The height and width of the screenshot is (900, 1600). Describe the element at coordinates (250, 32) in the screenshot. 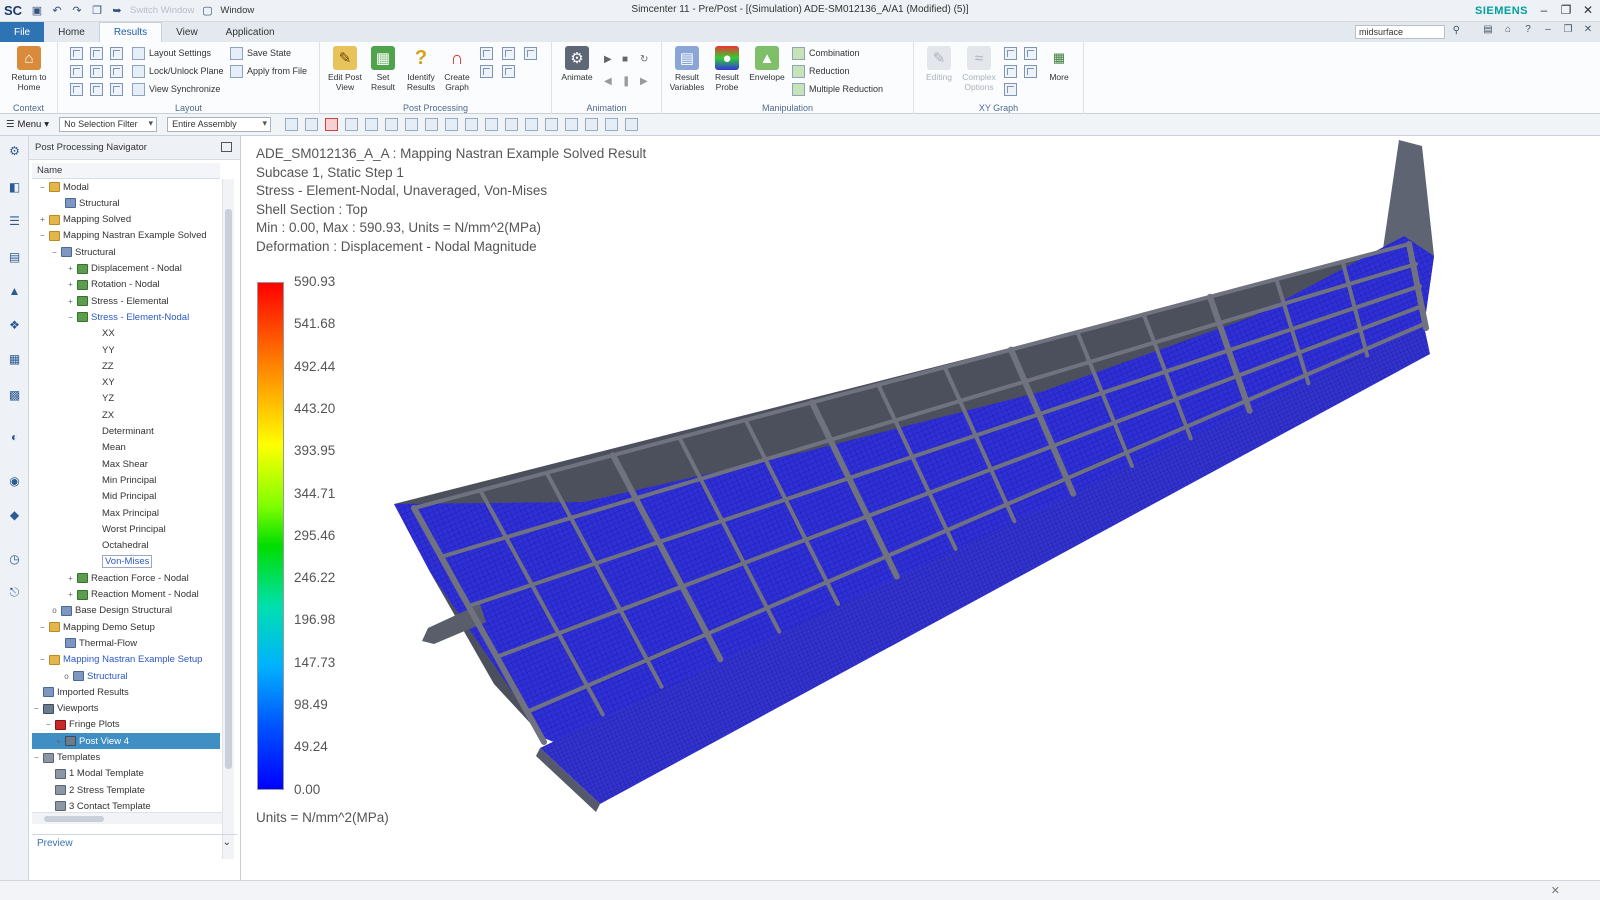

I see `tab-application: Application` at that location.